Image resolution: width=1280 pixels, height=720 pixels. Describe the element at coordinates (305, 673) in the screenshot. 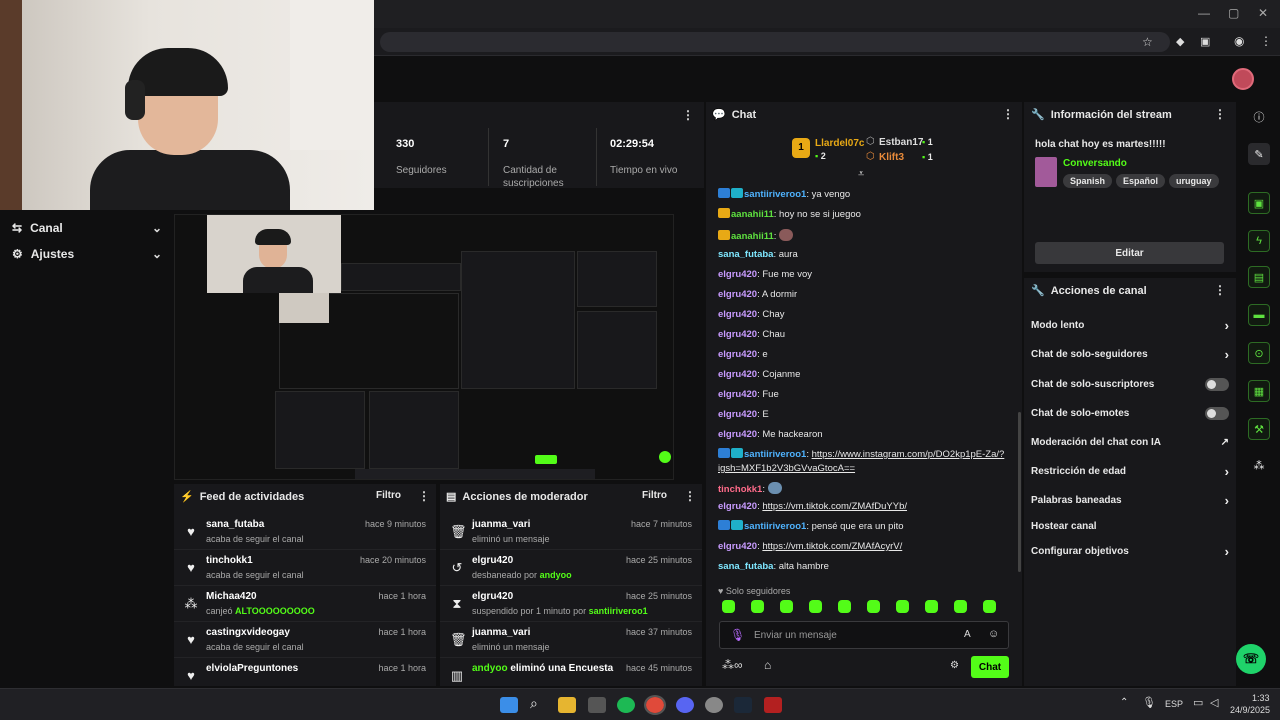

I see `list-item: ♥ elviolaPreguntones hace 1 hora` at that location.